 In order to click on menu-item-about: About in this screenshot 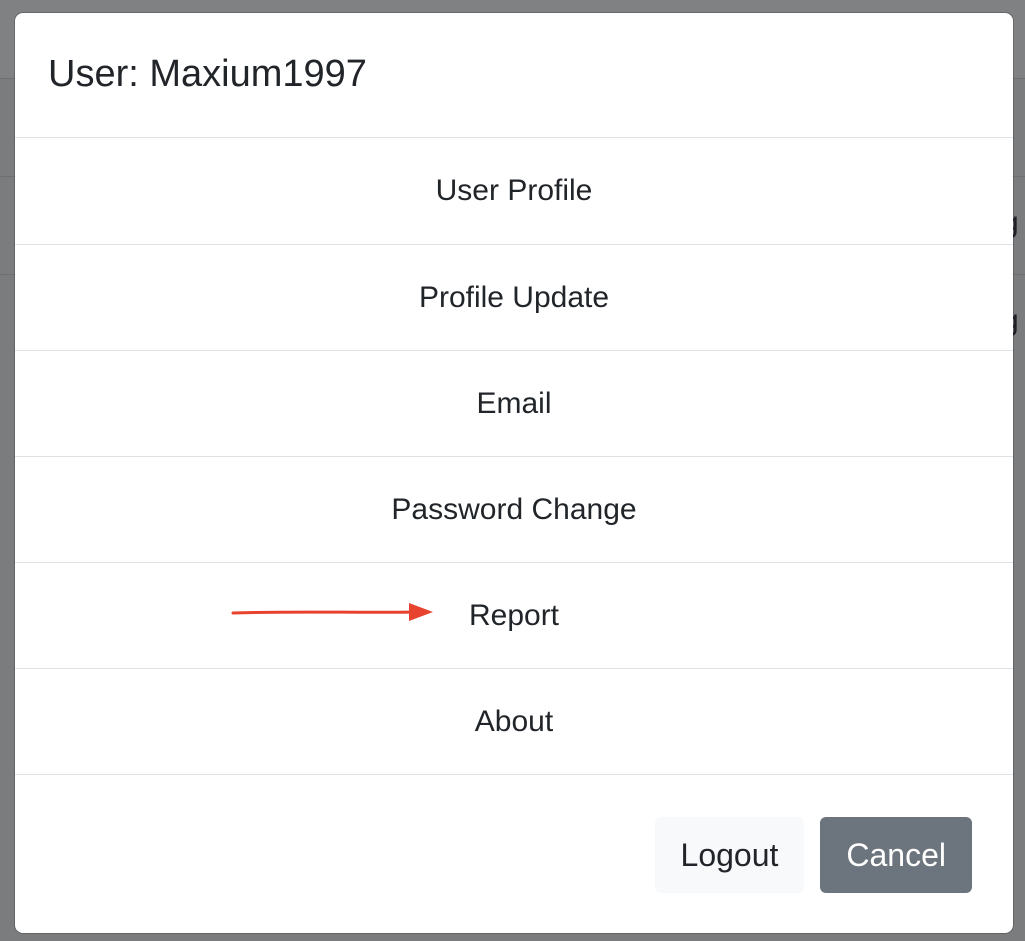, I will do `click(514, 722)`.